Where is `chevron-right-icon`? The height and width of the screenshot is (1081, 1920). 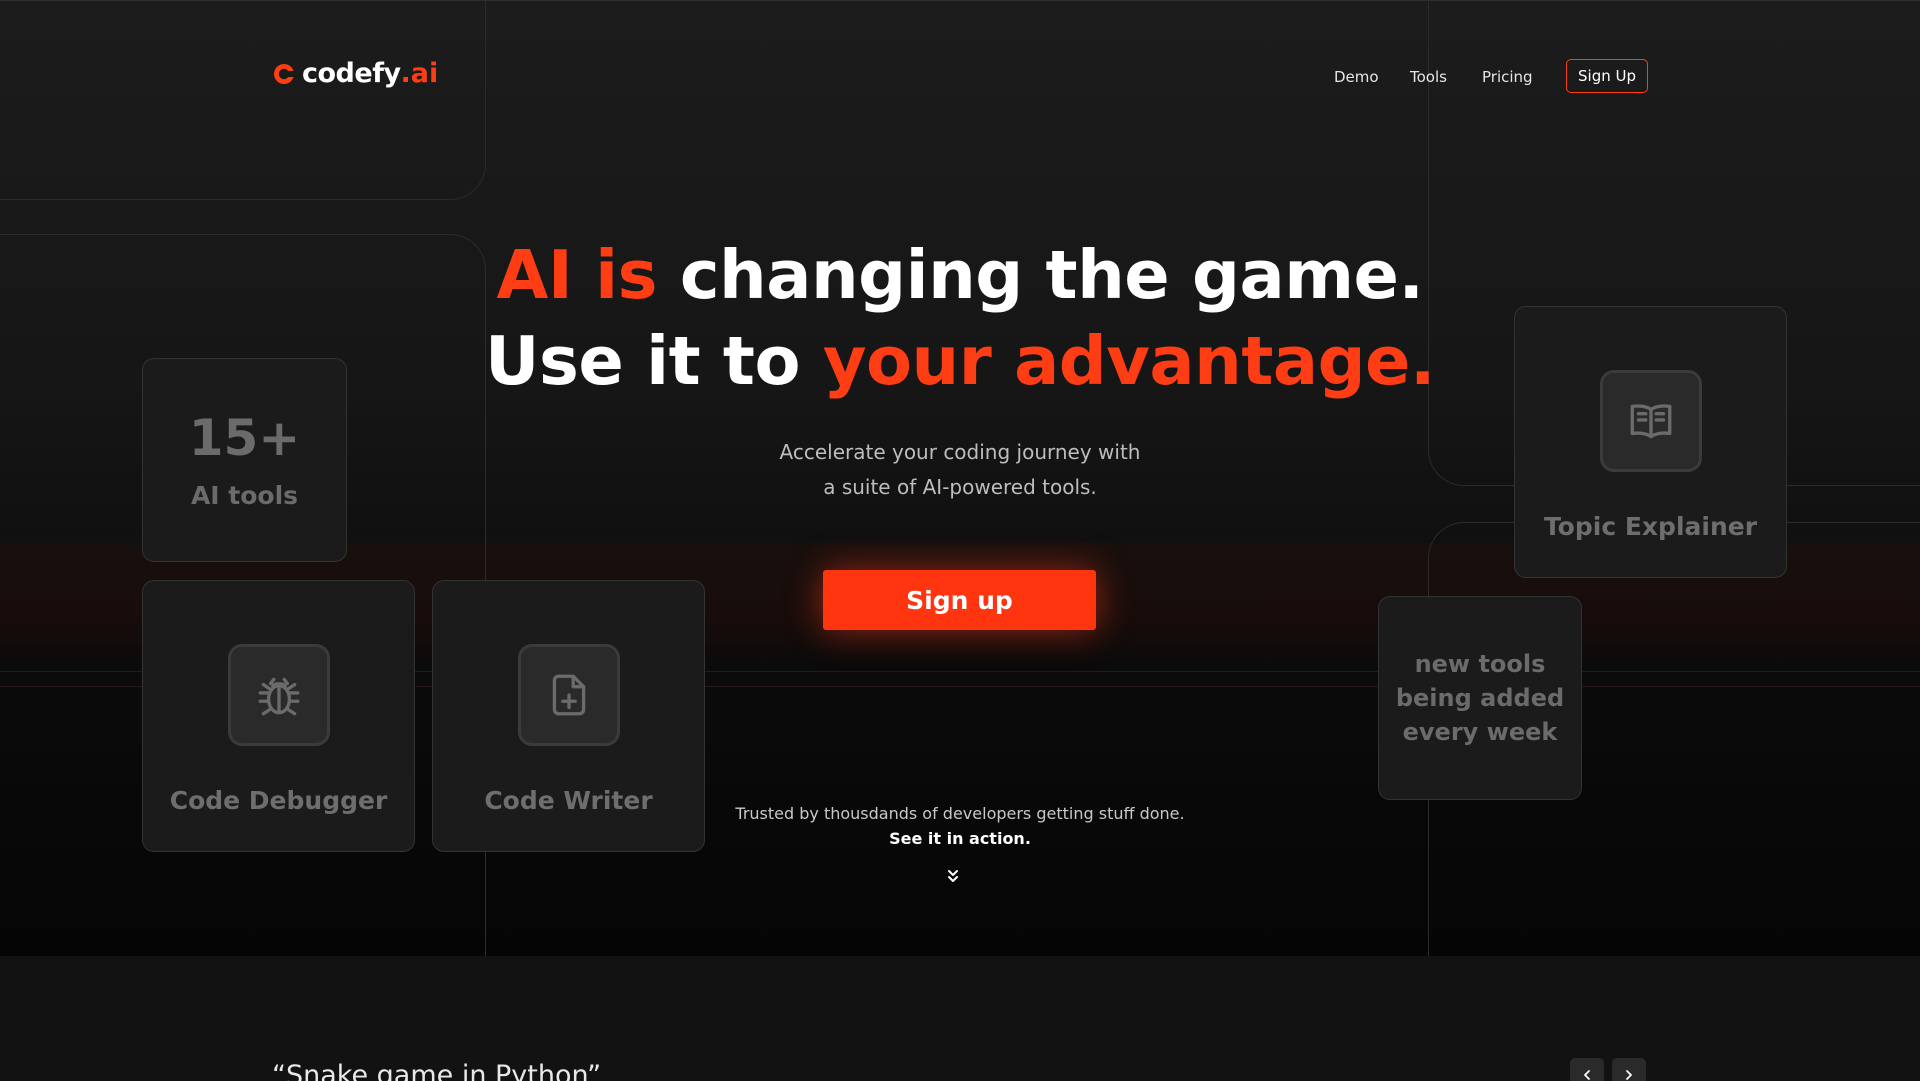 chevron-right-icon is located at coordinates (1629, 1075).